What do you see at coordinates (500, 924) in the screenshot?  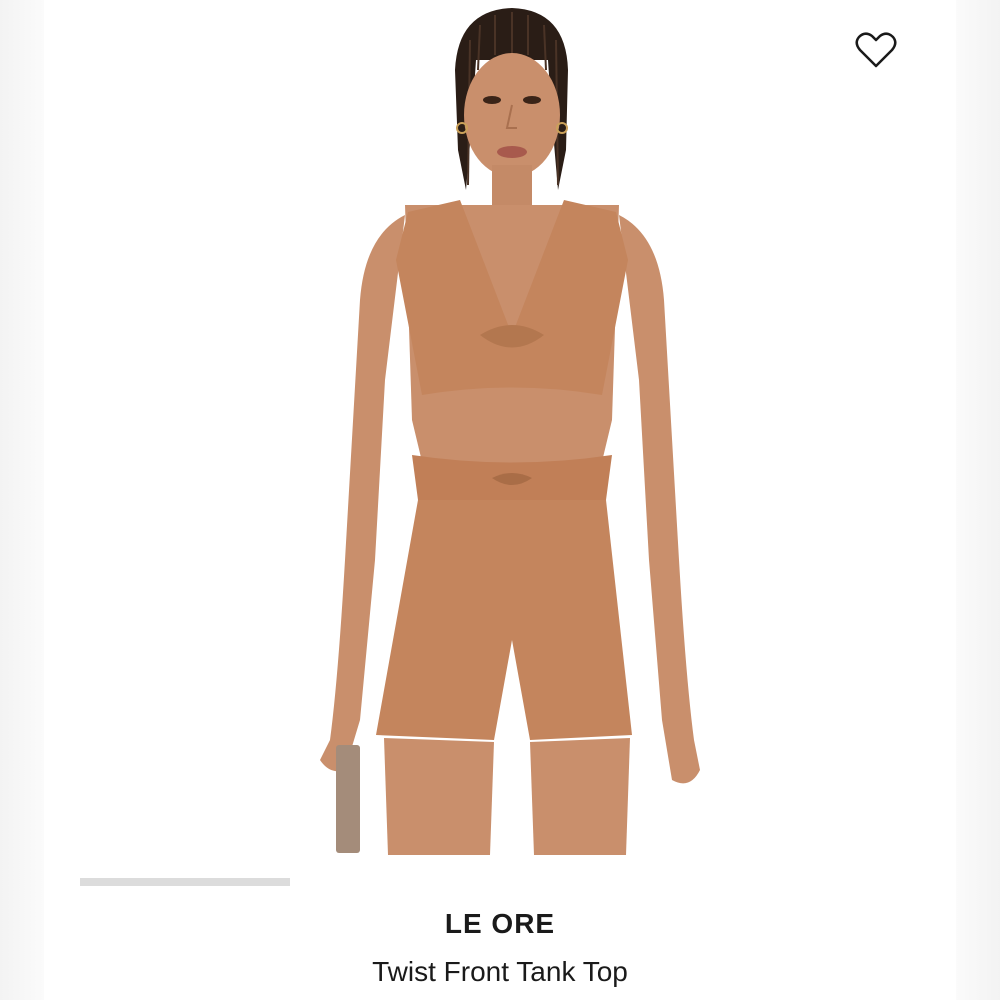 I see `product-brand: LE ORE` at bounding box center [500, 924].